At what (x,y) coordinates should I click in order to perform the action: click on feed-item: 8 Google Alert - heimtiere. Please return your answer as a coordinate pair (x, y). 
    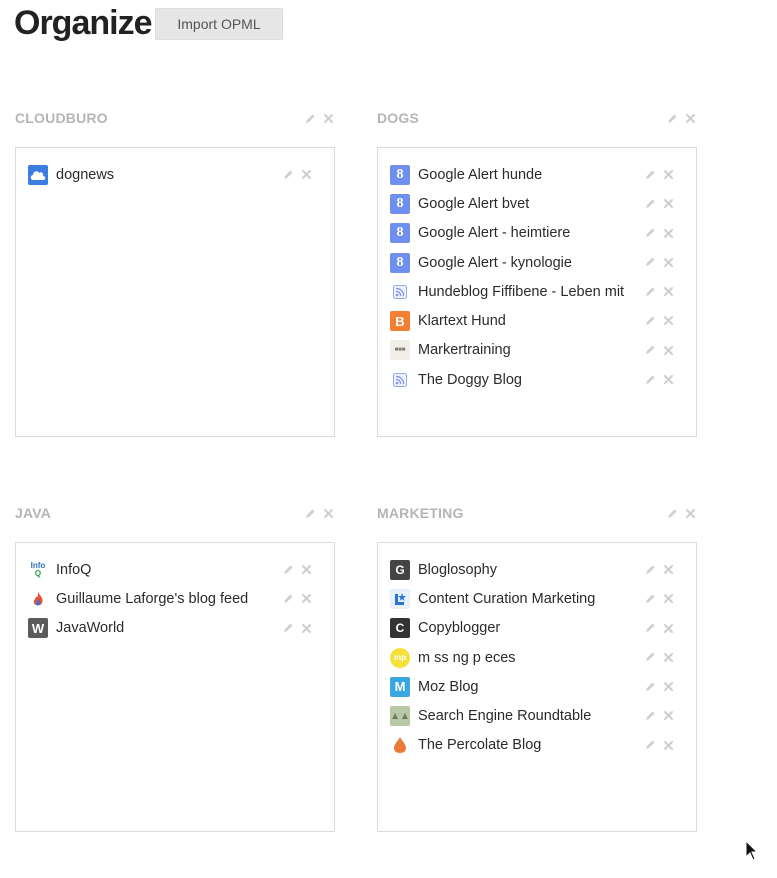
    Looking at the image, I should click on (537, 233).